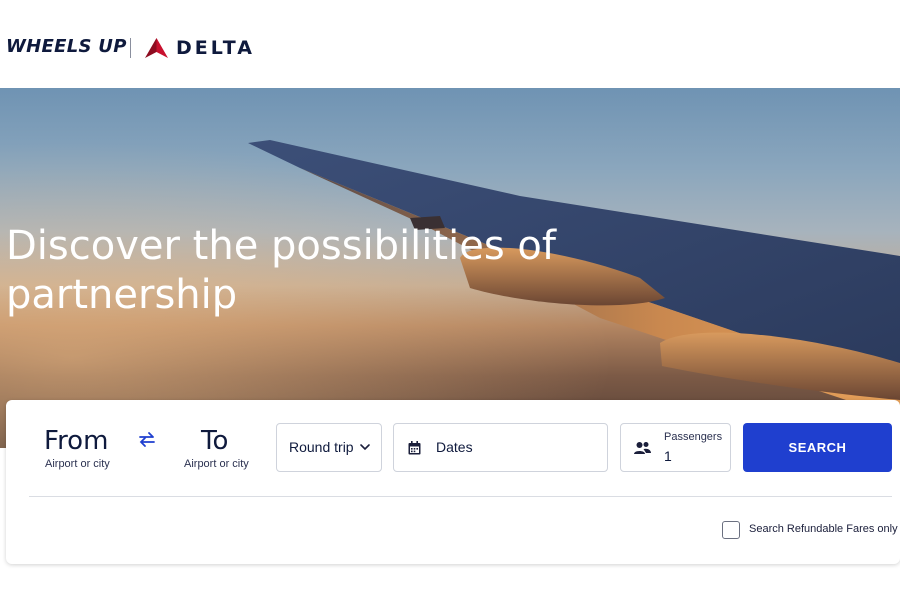 The height and width of the screenshot is (600, 900). I want to click on from-hint: Airport or city, so click(77, 464).